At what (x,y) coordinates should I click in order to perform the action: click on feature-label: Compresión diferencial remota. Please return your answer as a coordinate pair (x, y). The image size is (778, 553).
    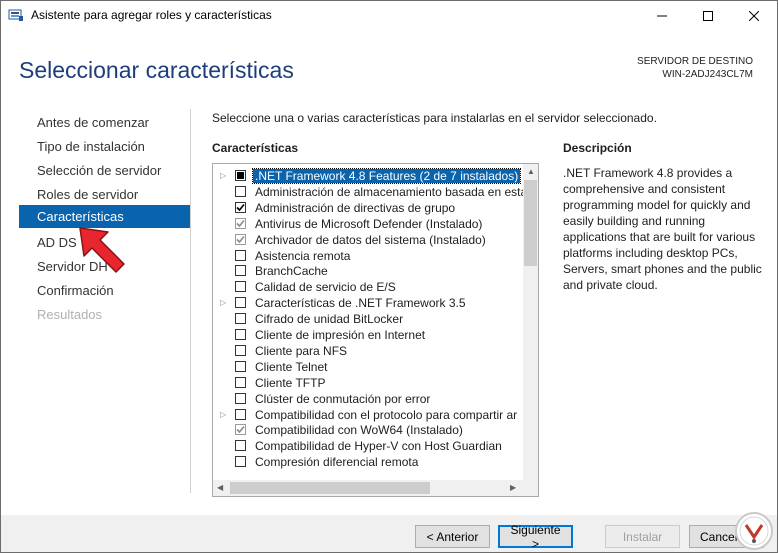
    Looking at the image, I should click on (337, 462).